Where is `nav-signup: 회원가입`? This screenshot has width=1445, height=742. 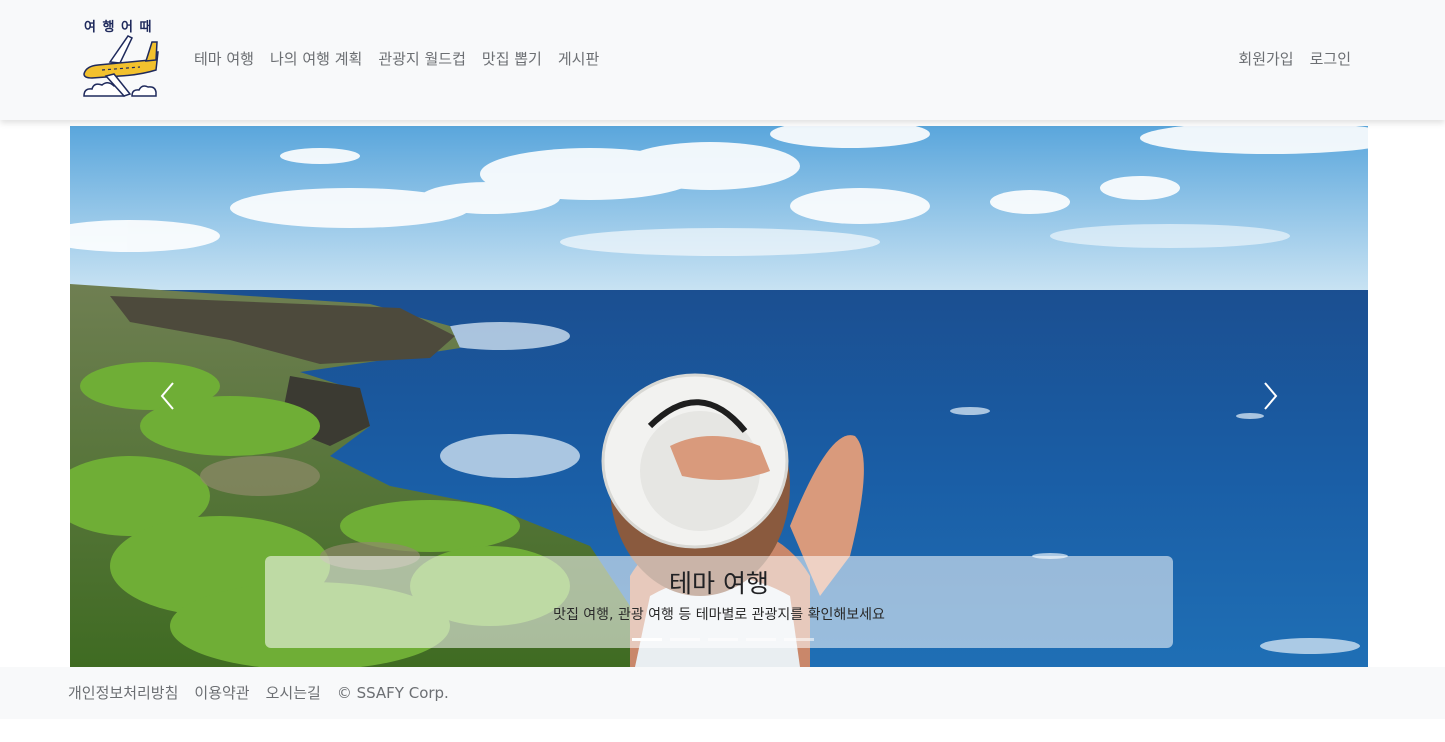
nav-signup: 회원가입 is located at coordinates (1265, 58).